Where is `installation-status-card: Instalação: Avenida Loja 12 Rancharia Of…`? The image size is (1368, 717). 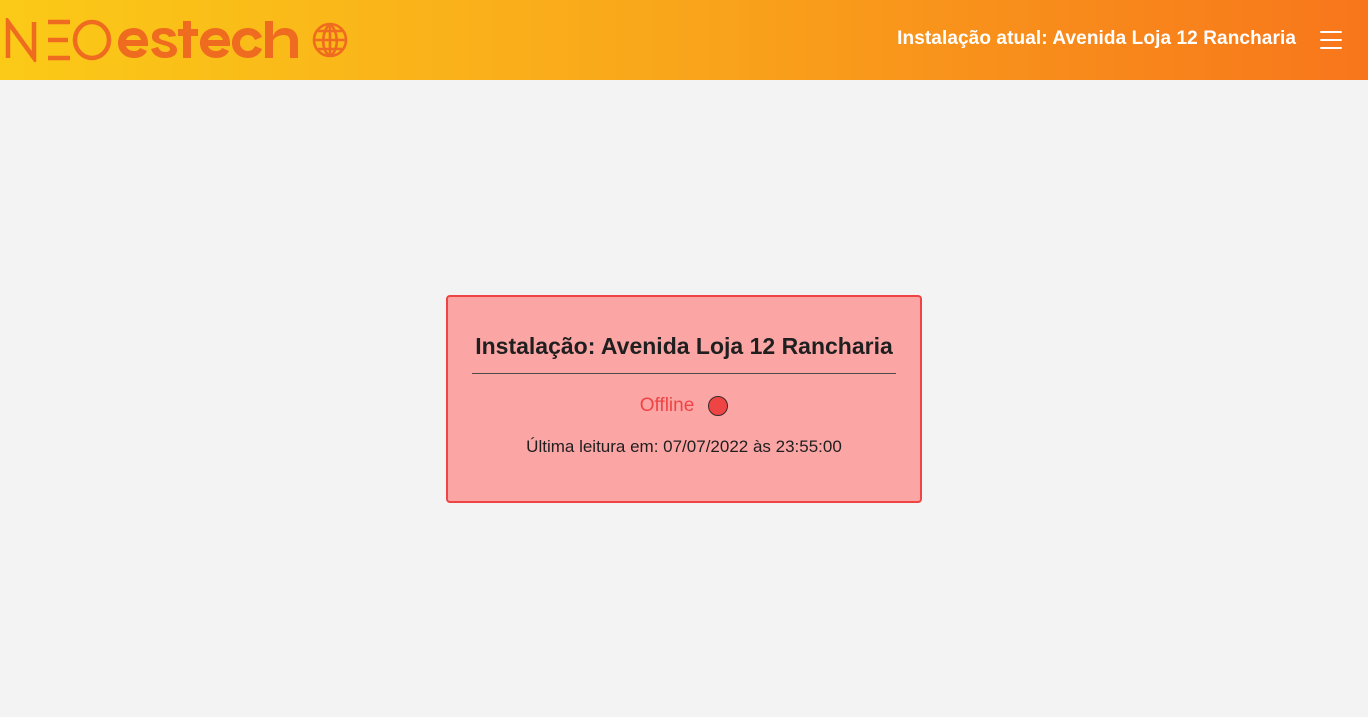 installation-status-card: Instalação: Avenida Loja 12 Rancharia Of… is located at coordinates (684, 399).